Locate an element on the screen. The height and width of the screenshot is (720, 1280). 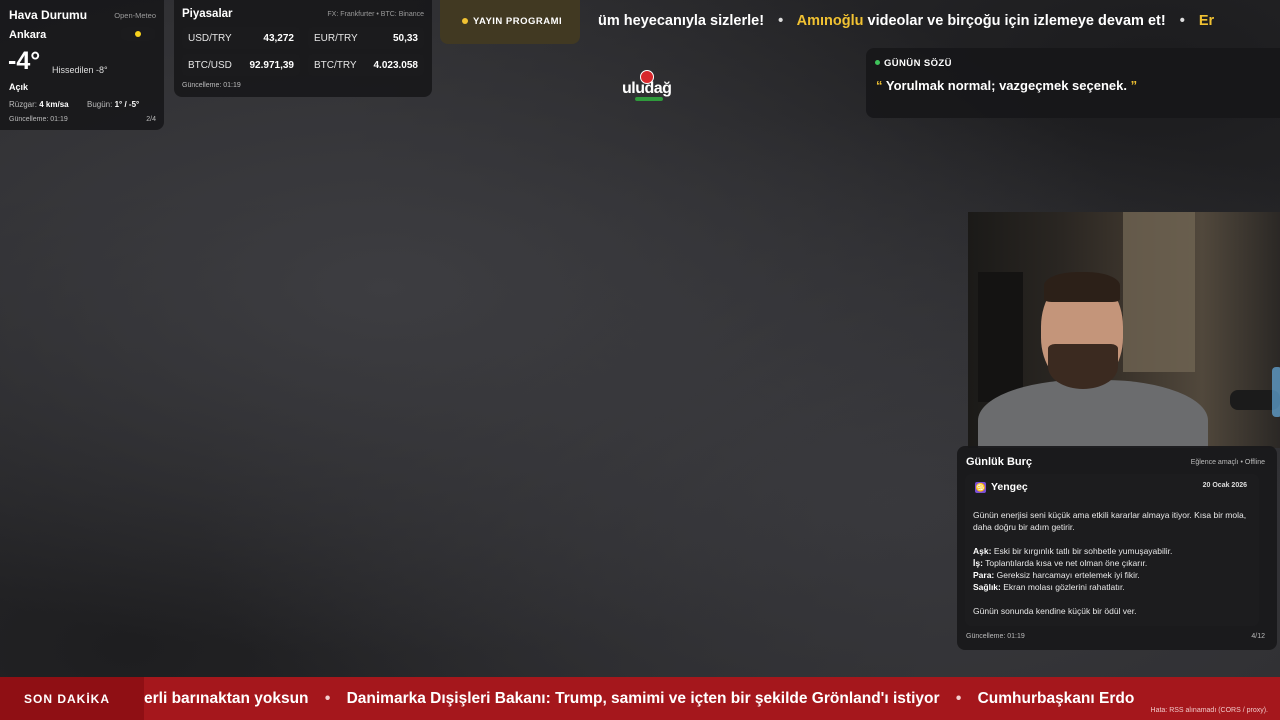
uludag-logo: uludağ is located at coordinates (650, 87).